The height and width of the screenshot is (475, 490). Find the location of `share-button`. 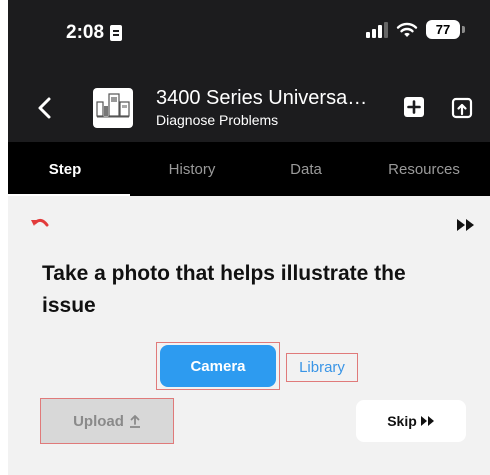

share-button is located at coordinates (462, 108).